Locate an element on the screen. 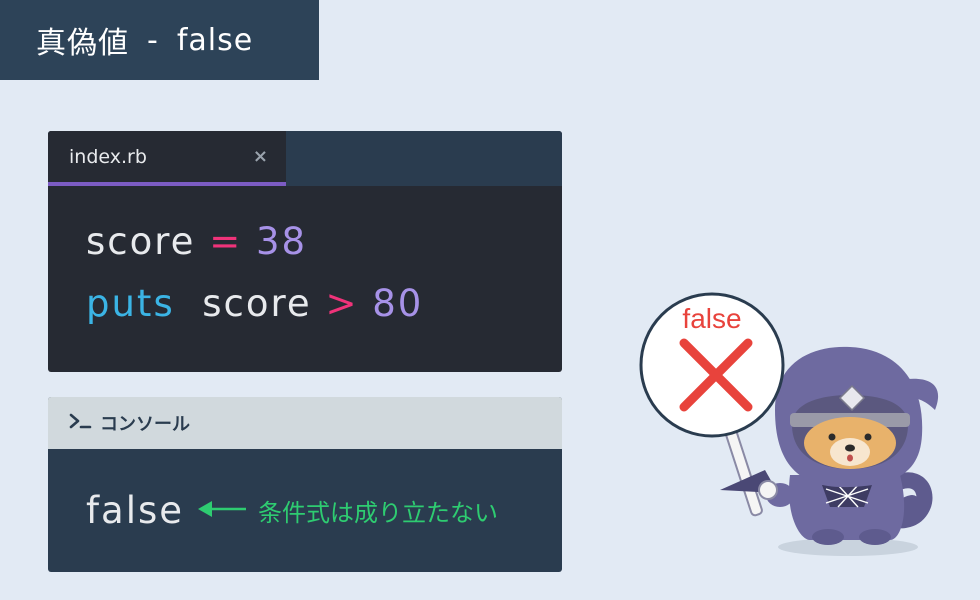 The width and height of the screenshot is (980, 600). code-operator: > is located at coordinates (342, 303).